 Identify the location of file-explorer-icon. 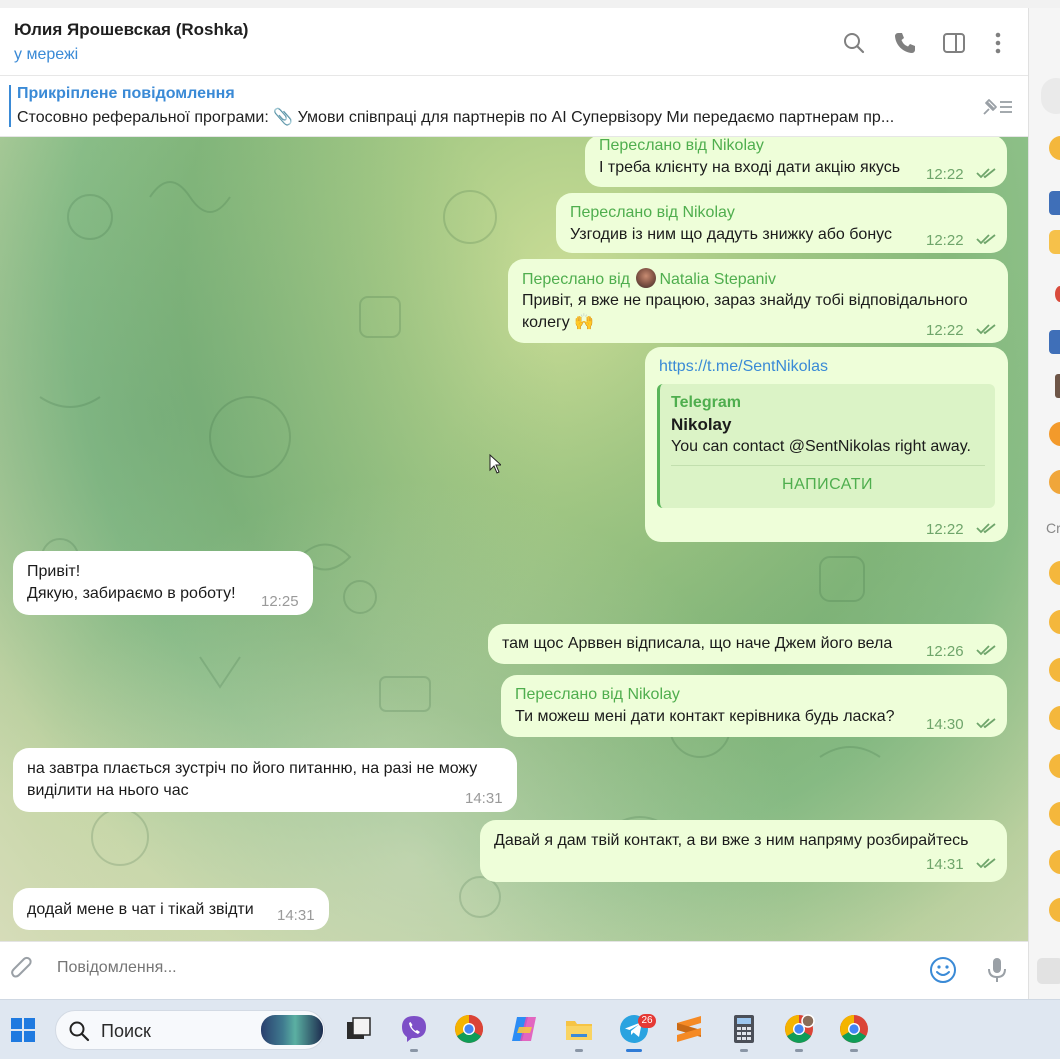
(579, 1029).